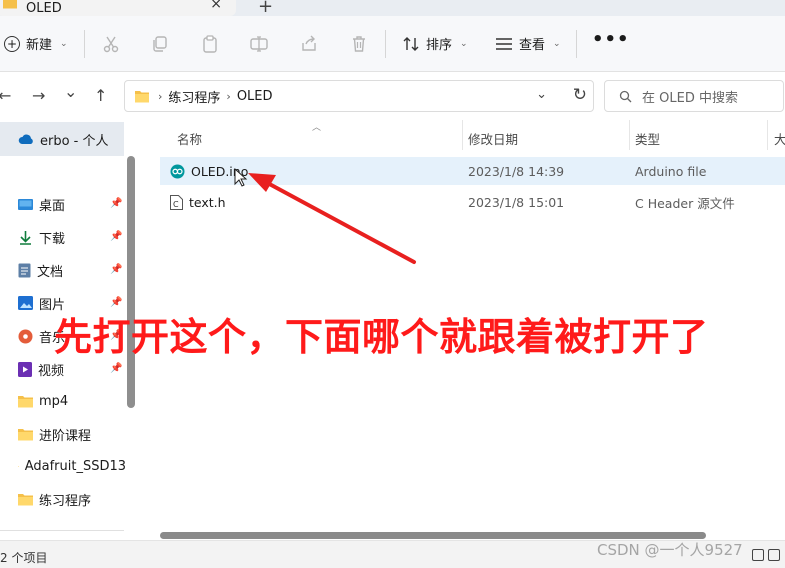 The width and height of the screenshot is (785, 568). What do you see at coordinates (25, 204) in the screenshot?
I see `desktop-icon` at bounding box center [25, 204].